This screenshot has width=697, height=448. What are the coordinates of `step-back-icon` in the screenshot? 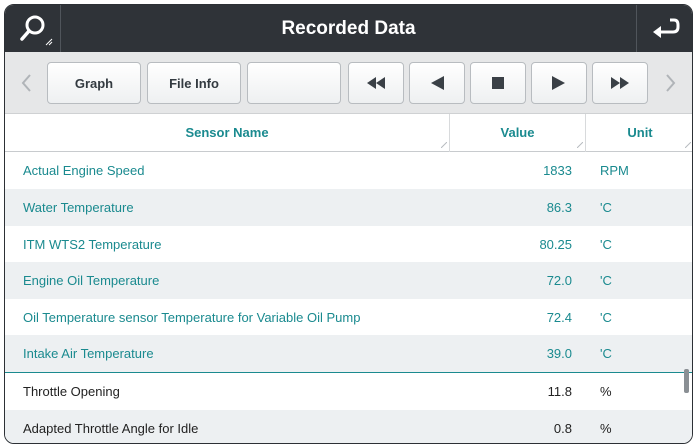 It's located at (437, 83).